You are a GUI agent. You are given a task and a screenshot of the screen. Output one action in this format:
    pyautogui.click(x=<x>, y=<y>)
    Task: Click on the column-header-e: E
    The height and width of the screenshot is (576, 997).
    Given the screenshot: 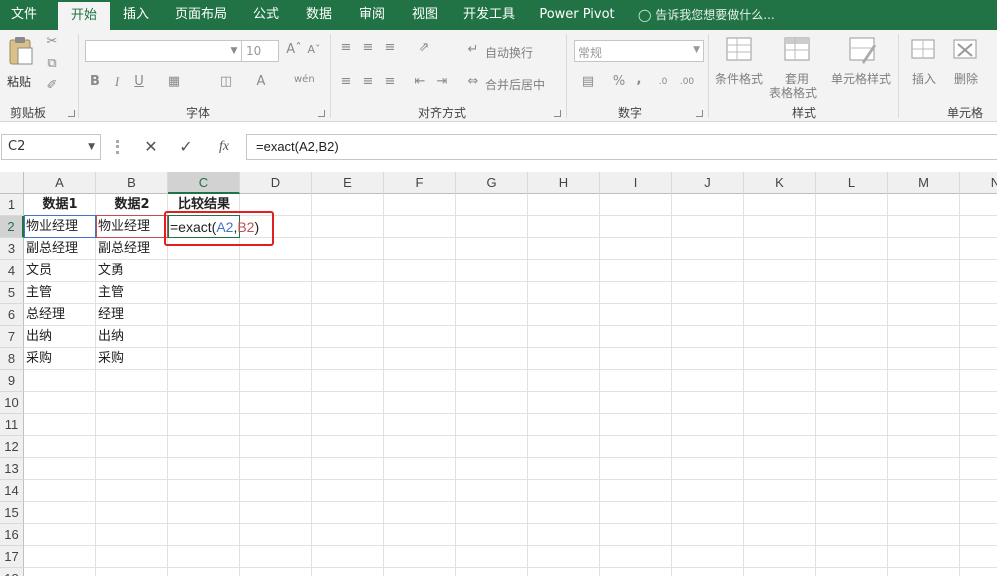 What is the action you would take?
    pyautogui.click(x=348, y=183)
    